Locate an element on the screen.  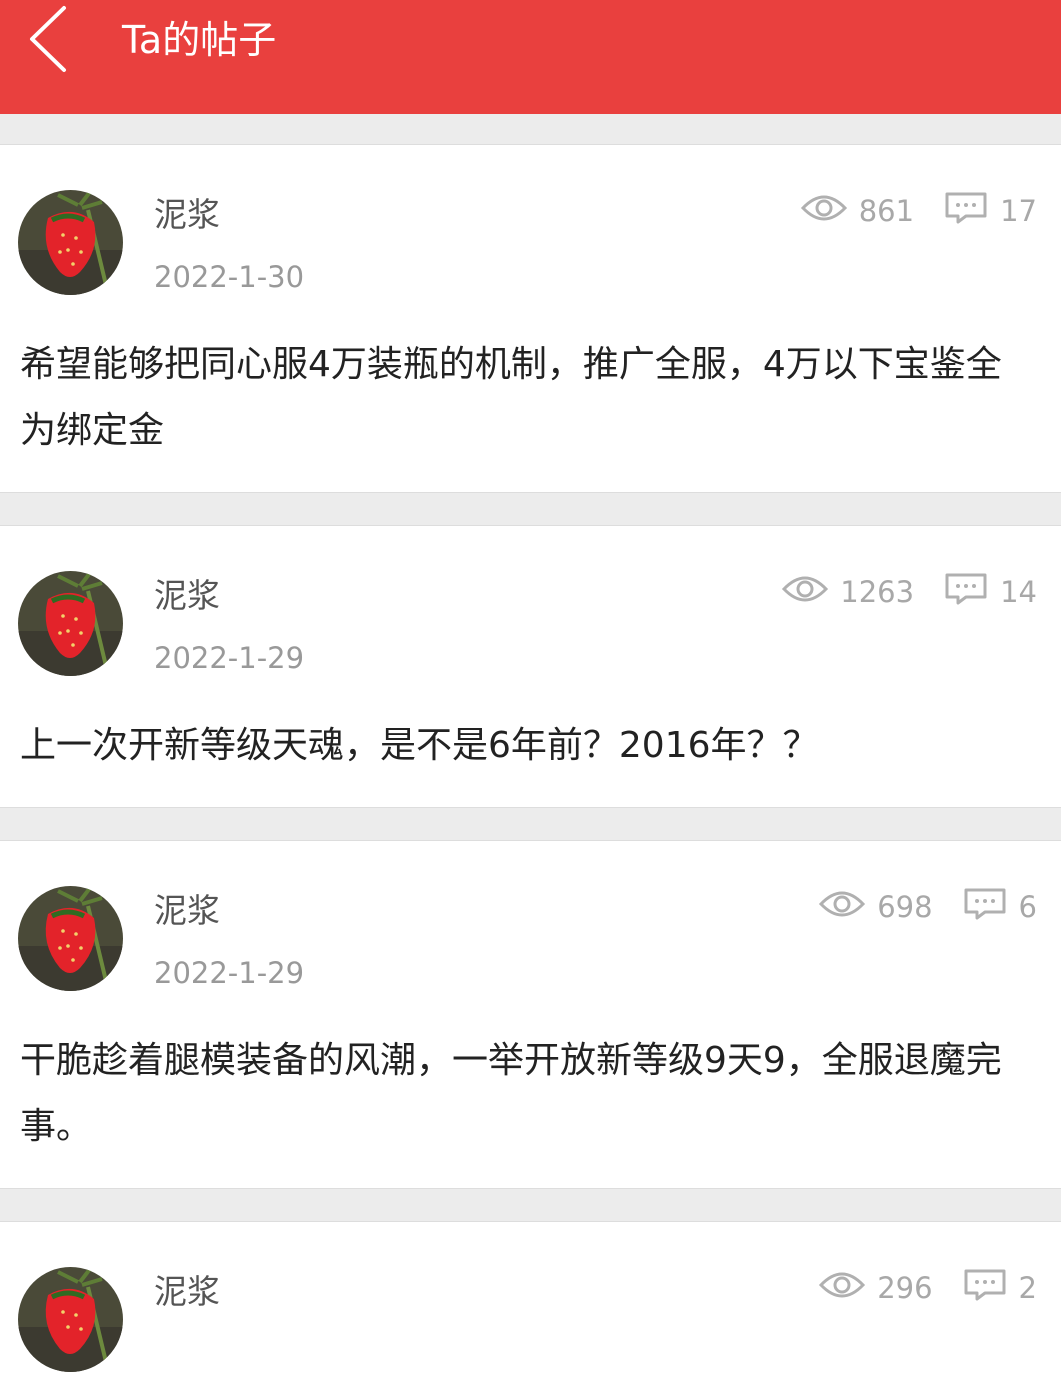
view-count: 296 is located at coordinates (905, 1288).